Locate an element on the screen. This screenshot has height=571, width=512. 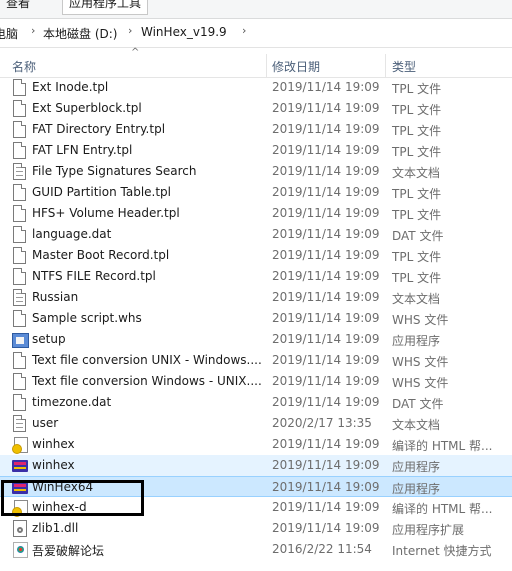
list-item: setup 2019/11/14 19:09 应用程序 is located at coordinates (256, 339).